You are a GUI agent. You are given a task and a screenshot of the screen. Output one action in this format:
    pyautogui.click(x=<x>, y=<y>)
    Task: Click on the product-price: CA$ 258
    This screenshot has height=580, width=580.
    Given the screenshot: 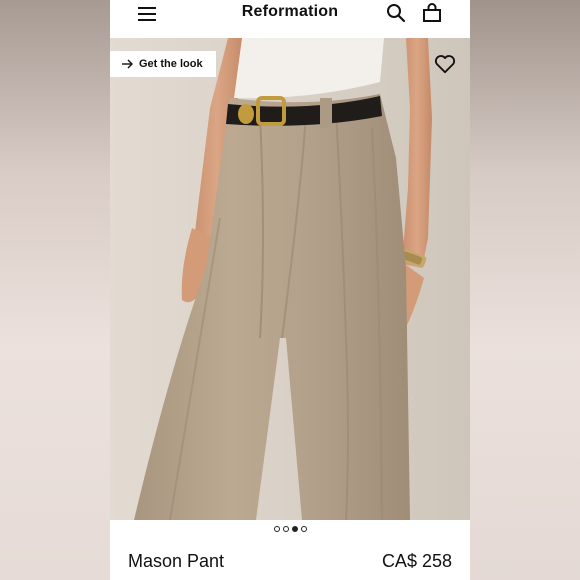 What is the action you would take?
    pyautogui.click(x=416, y=561)
    